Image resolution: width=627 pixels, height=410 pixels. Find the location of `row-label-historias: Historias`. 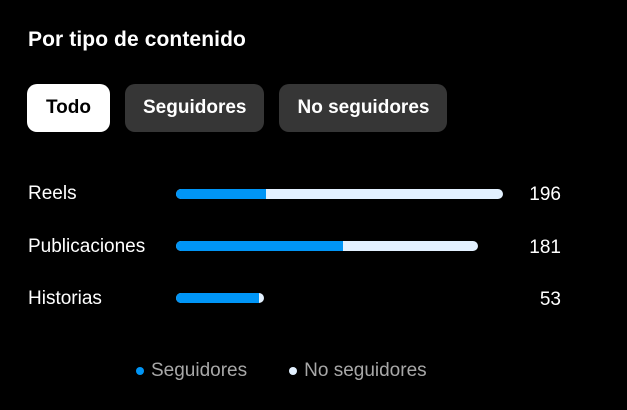

row-label-historias: Historias is located at coordinates (65, 298).